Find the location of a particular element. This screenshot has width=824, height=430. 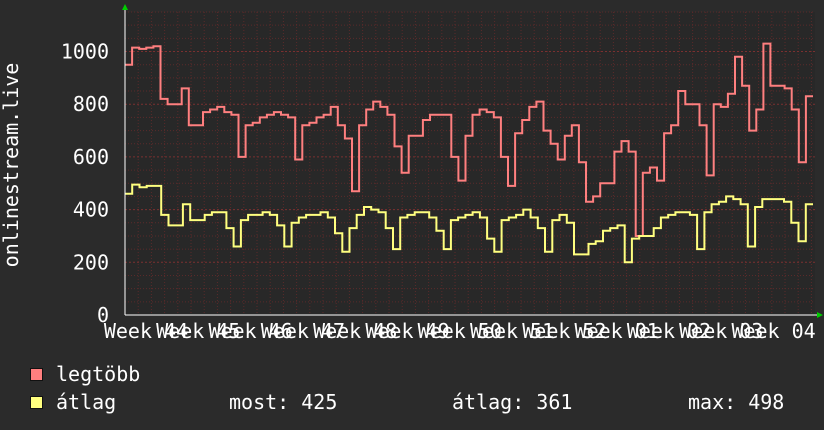

legend-item-avg: átlag is located at coordinates (73, 402).